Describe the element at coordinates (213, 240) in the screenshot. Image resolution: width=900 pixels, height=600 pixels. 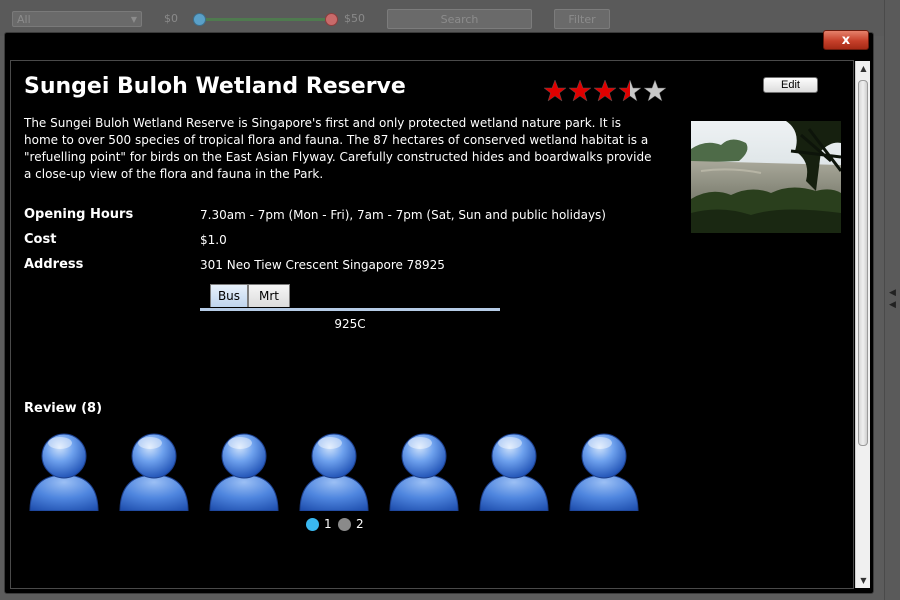
I see `cost-value: $1.0` at that location.